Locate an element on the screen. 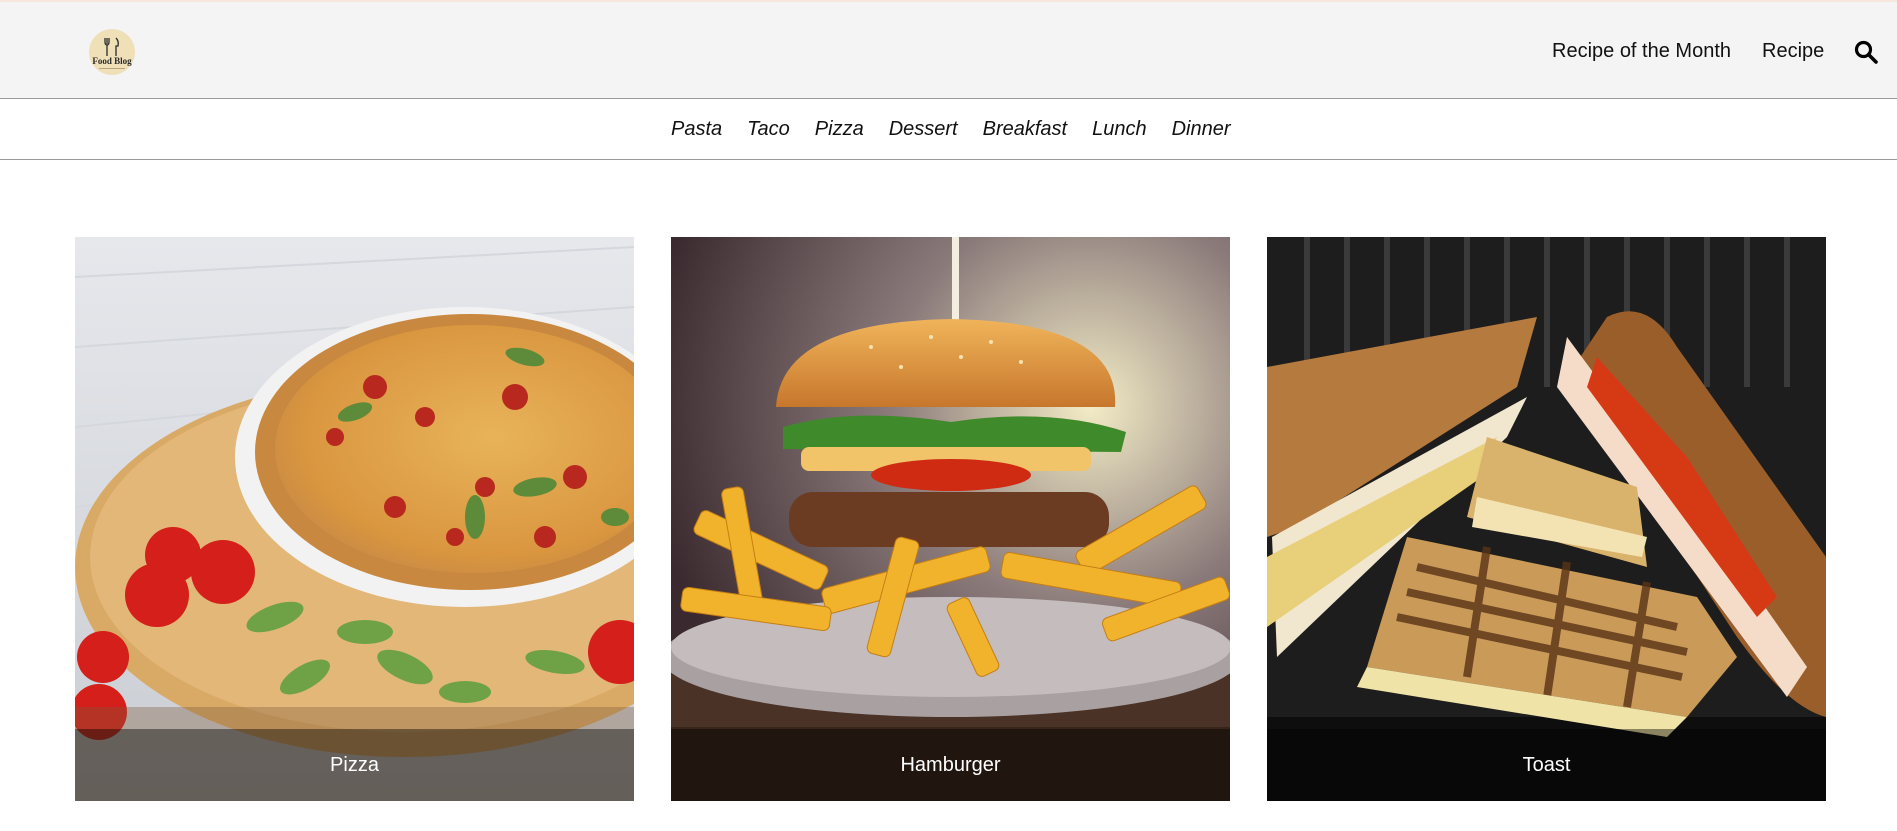 This screenshot has height=831, width=1897. category-taco: Taco is located at coordinates (768, 129).